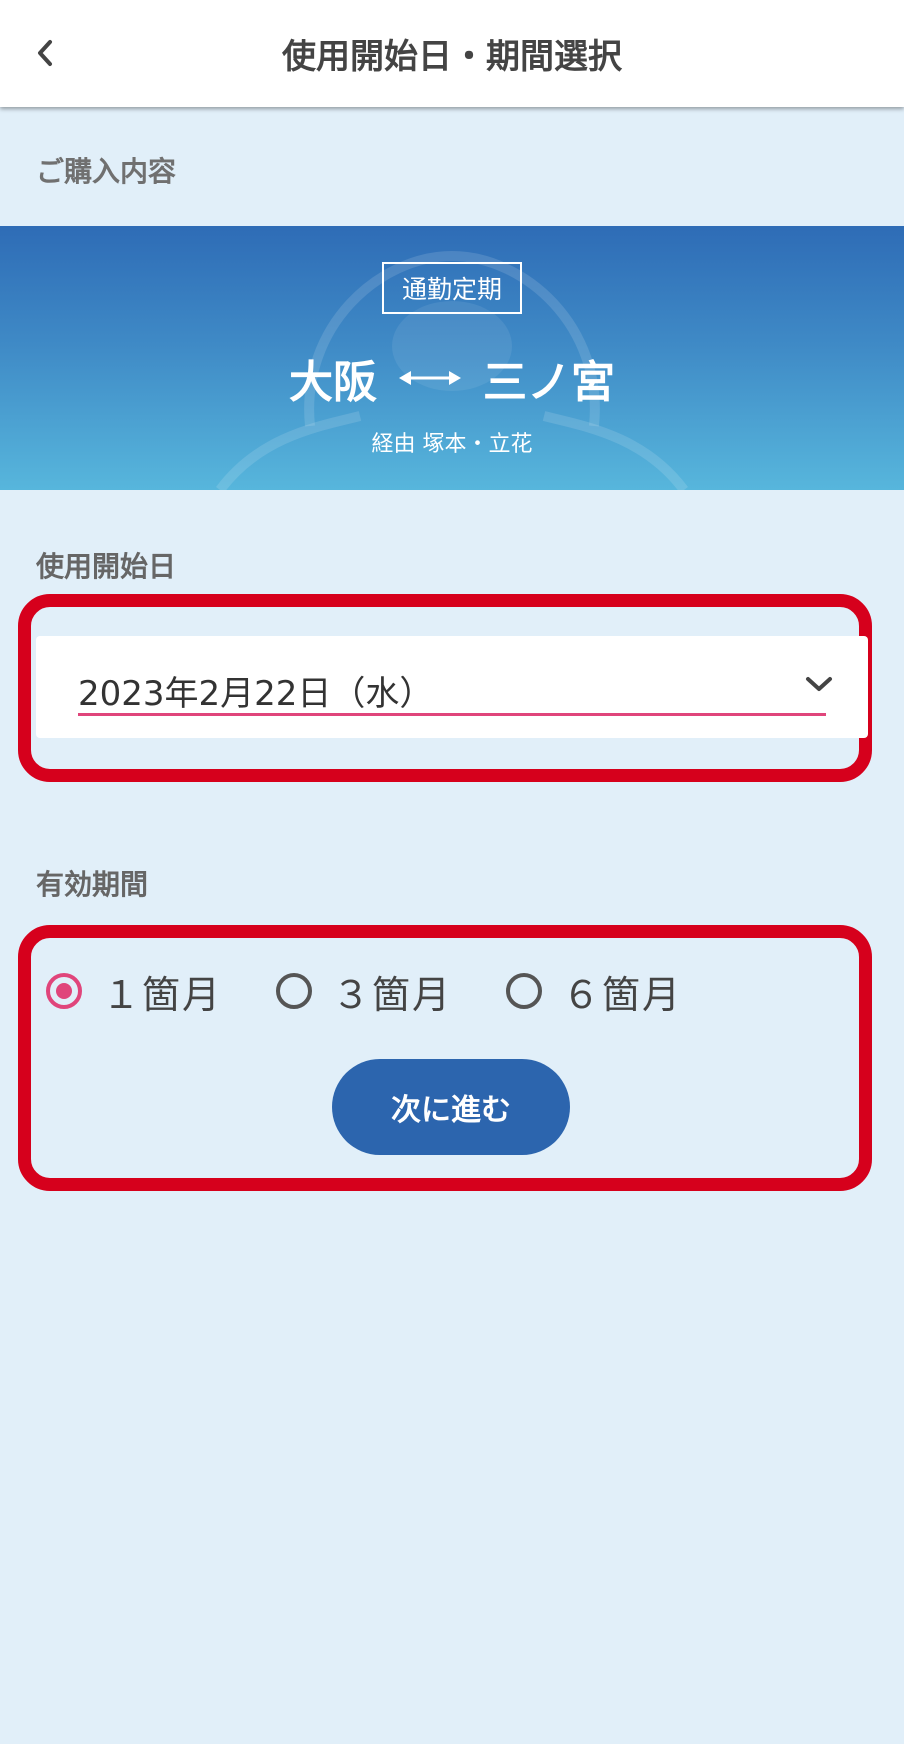  What do you see at coordinates (452, 57) in the screenshot?
I see `page-title: 使用開始日・期間選択` at bounding box center [452, 57].